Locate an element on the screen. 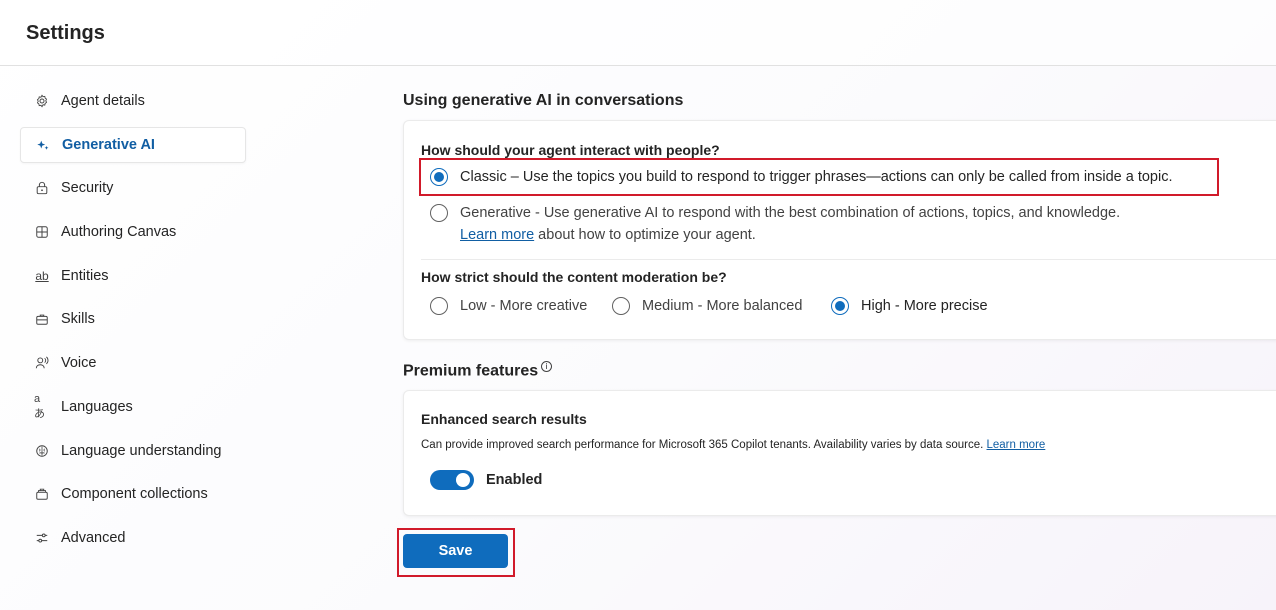  sidebar-item-authoring-canvas: Authoring Canvas is located at coordinates (133, 232).